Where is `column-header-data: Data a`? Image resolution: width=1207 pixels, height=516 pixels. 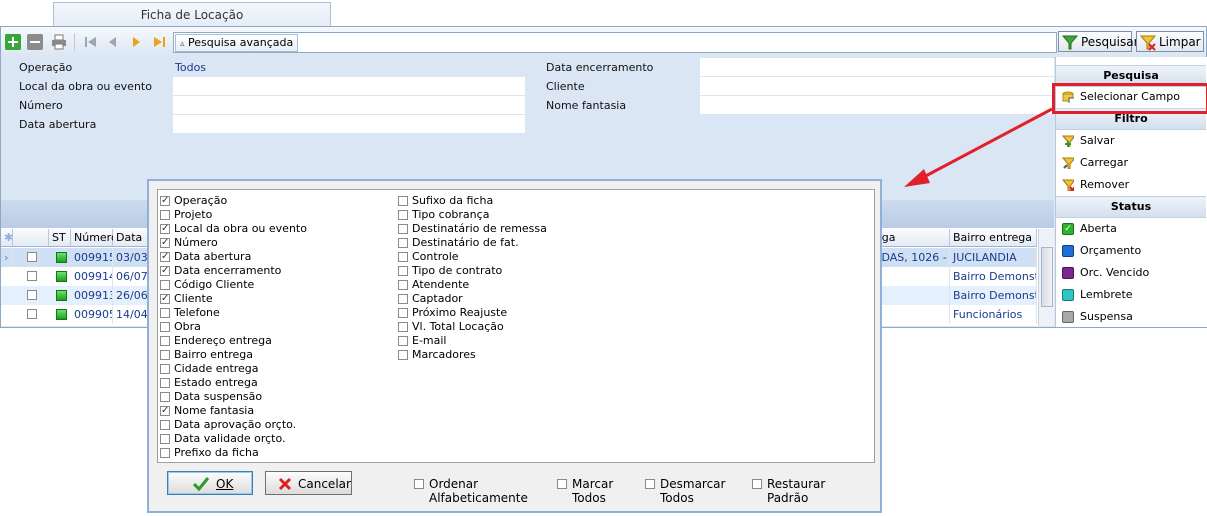
column-header-data: Data a is located at coordinates (131, 245).